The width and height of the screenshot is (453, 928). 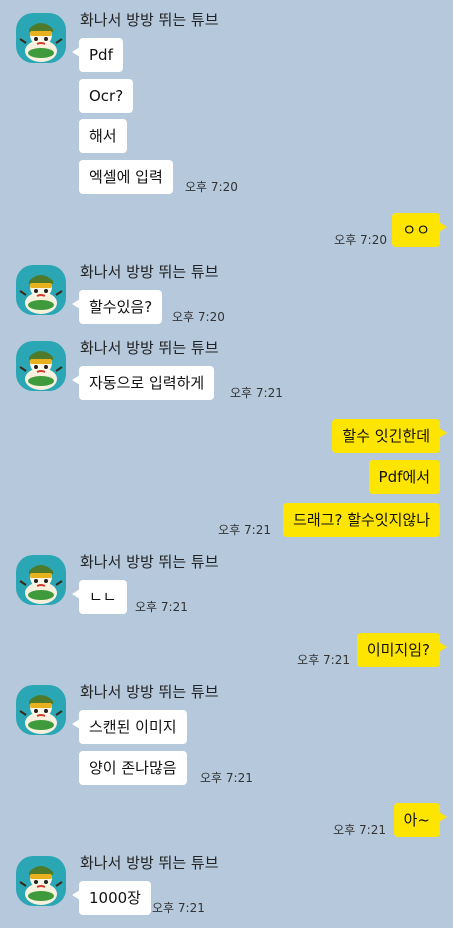 I want to click on message-bubble: 할수 잇긴한데, so click(x=389, y=436).